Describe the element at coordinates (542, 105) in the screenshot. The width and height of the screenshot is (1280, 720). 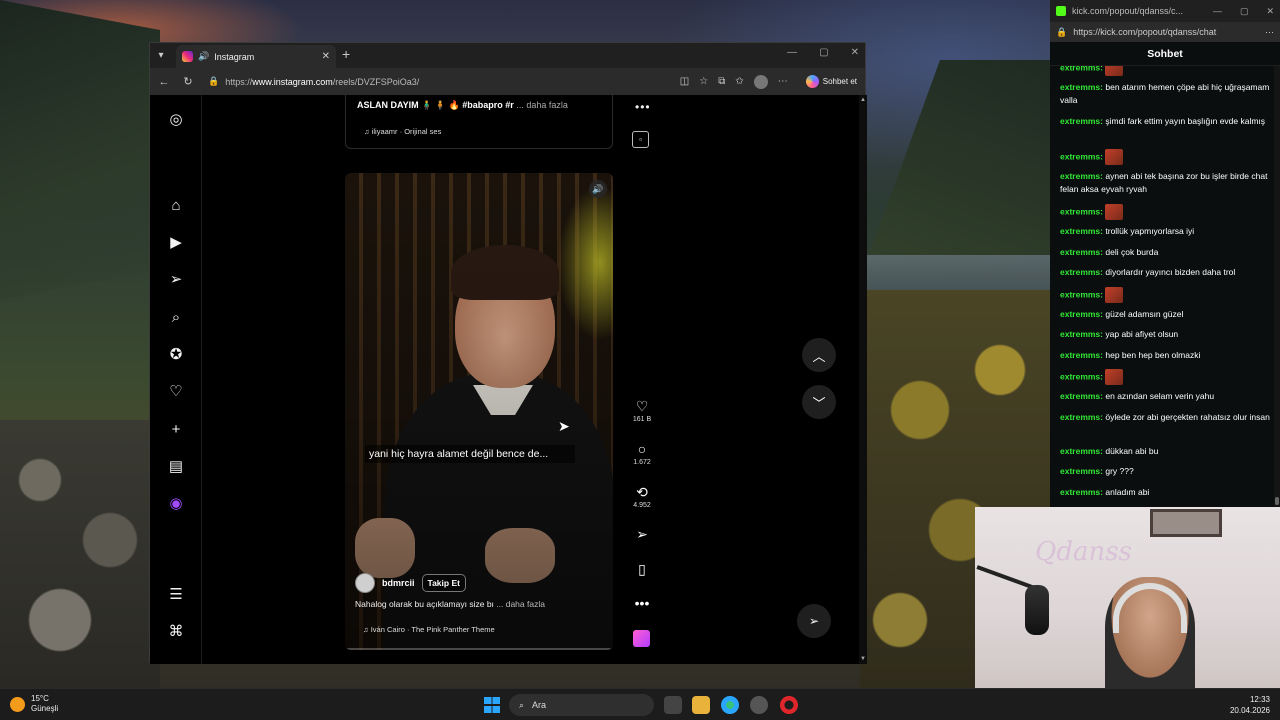
I see `previous-reel-more-link: ... daha fazla` at that location.